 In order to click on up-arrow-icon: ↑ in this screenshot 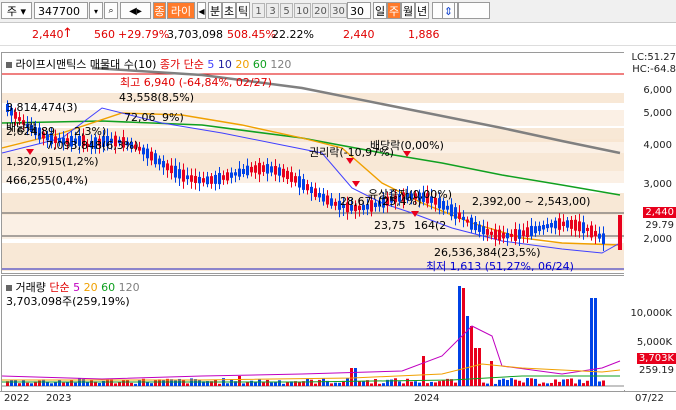, I will do `click(67, 33)`.